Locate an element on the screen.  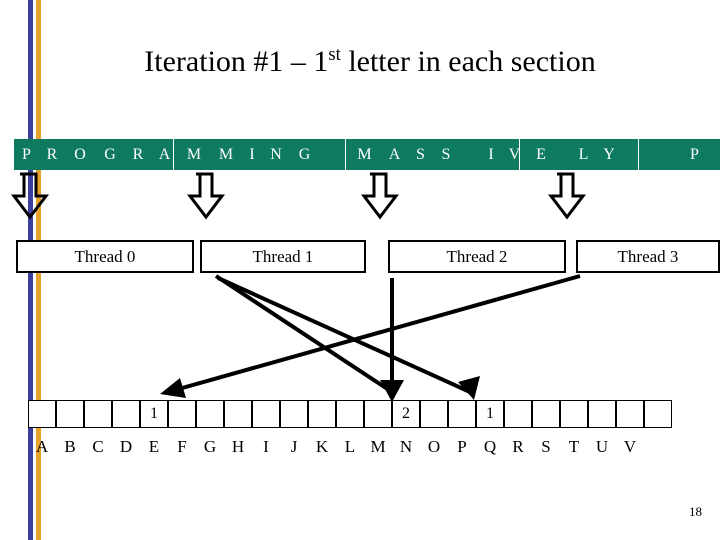
output-letter-label: F is located at coordinates (182, 446).